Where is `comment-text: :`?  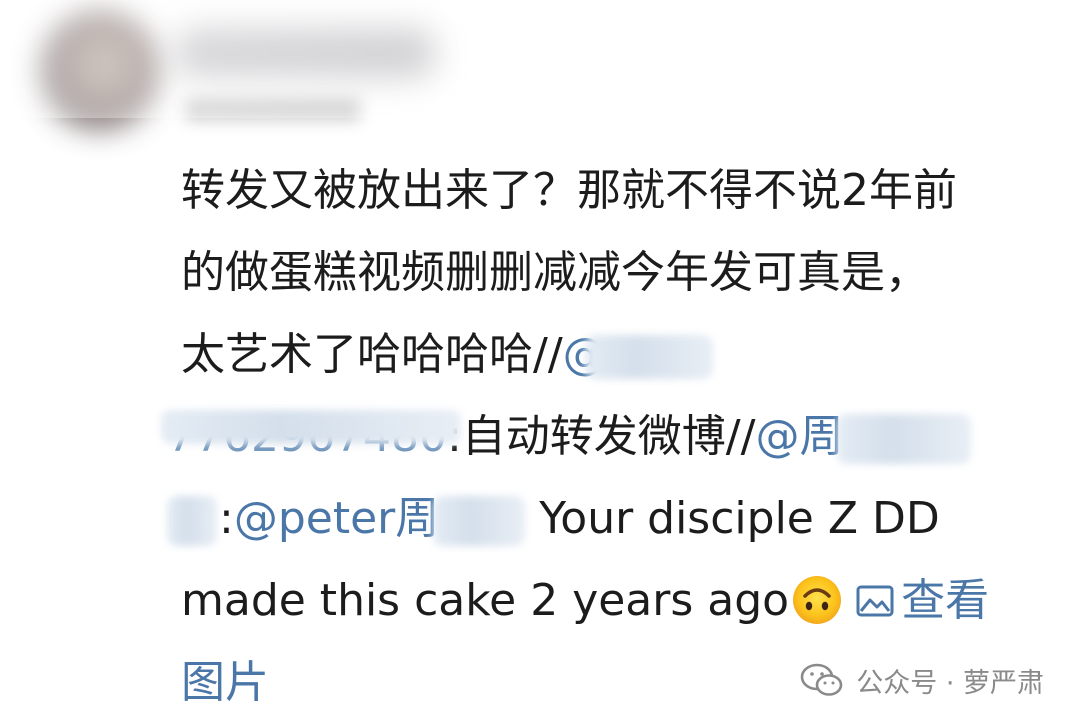 comment-text: : is located at coordinates (226, 518).